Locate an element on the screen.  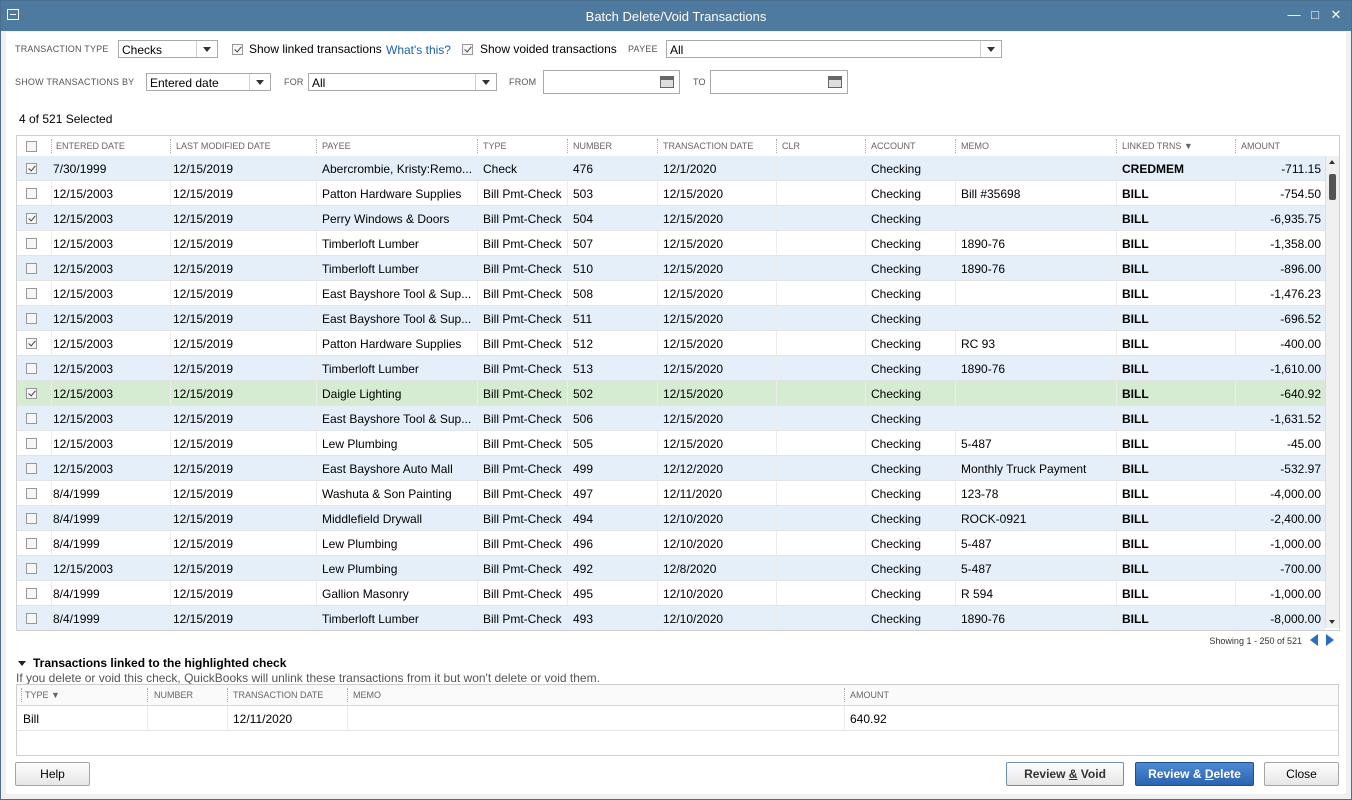
cell-memo: RC 93 is located at coordinates (978, 344).